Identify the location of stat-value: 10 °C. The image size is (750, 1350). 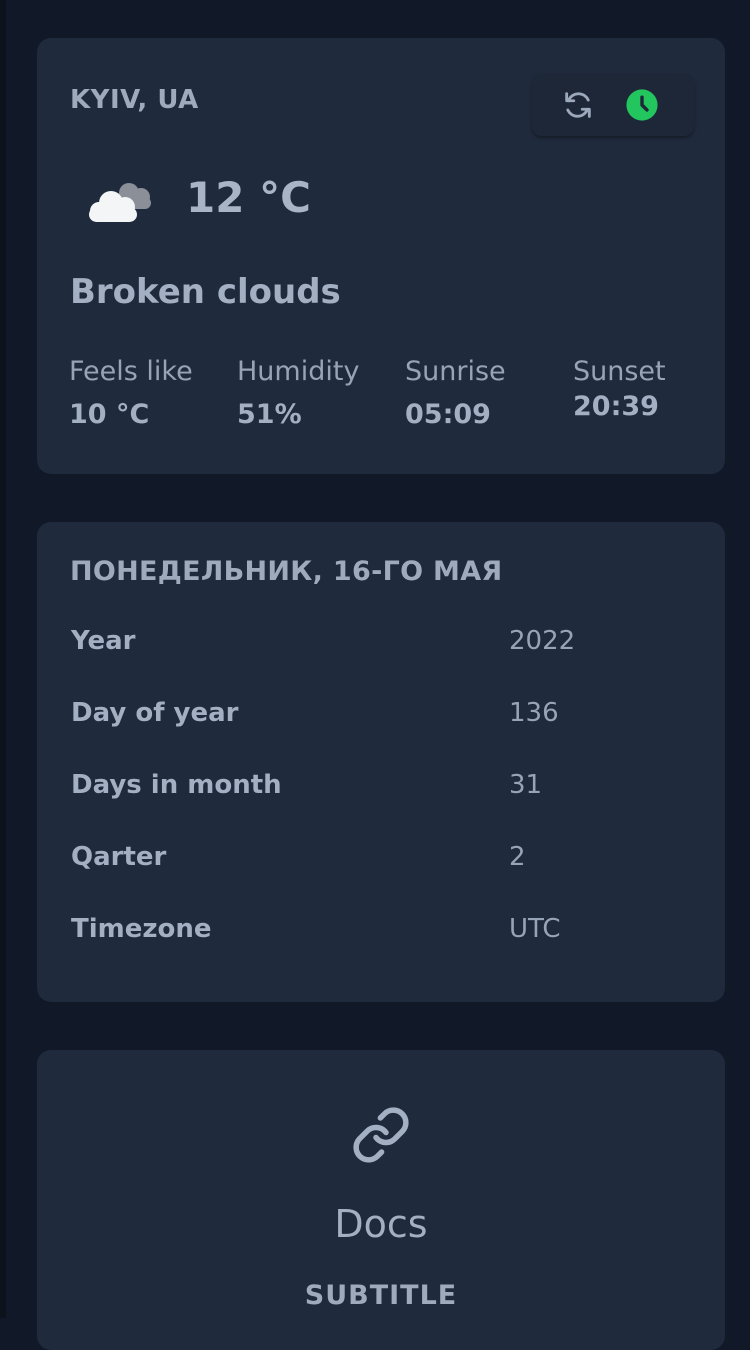
(109, 414).